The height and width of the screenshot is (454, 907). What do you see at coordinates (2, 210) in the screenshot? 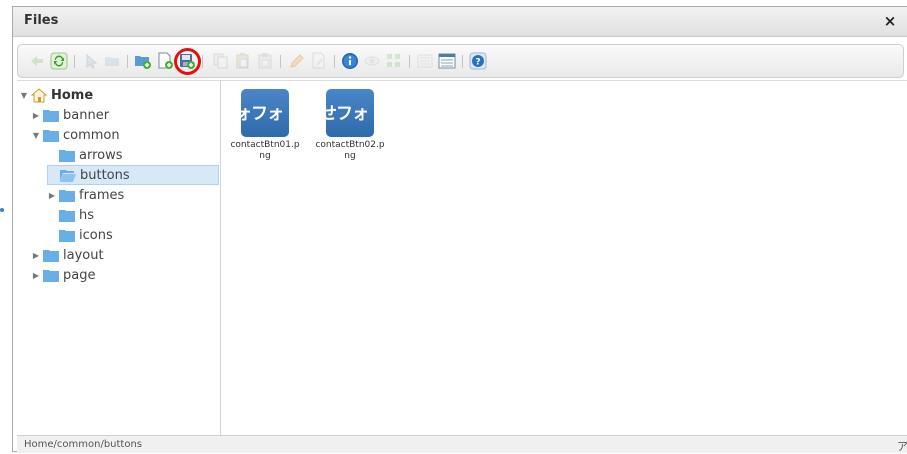
I see `edge-marker` at bounding box center [2, 210].